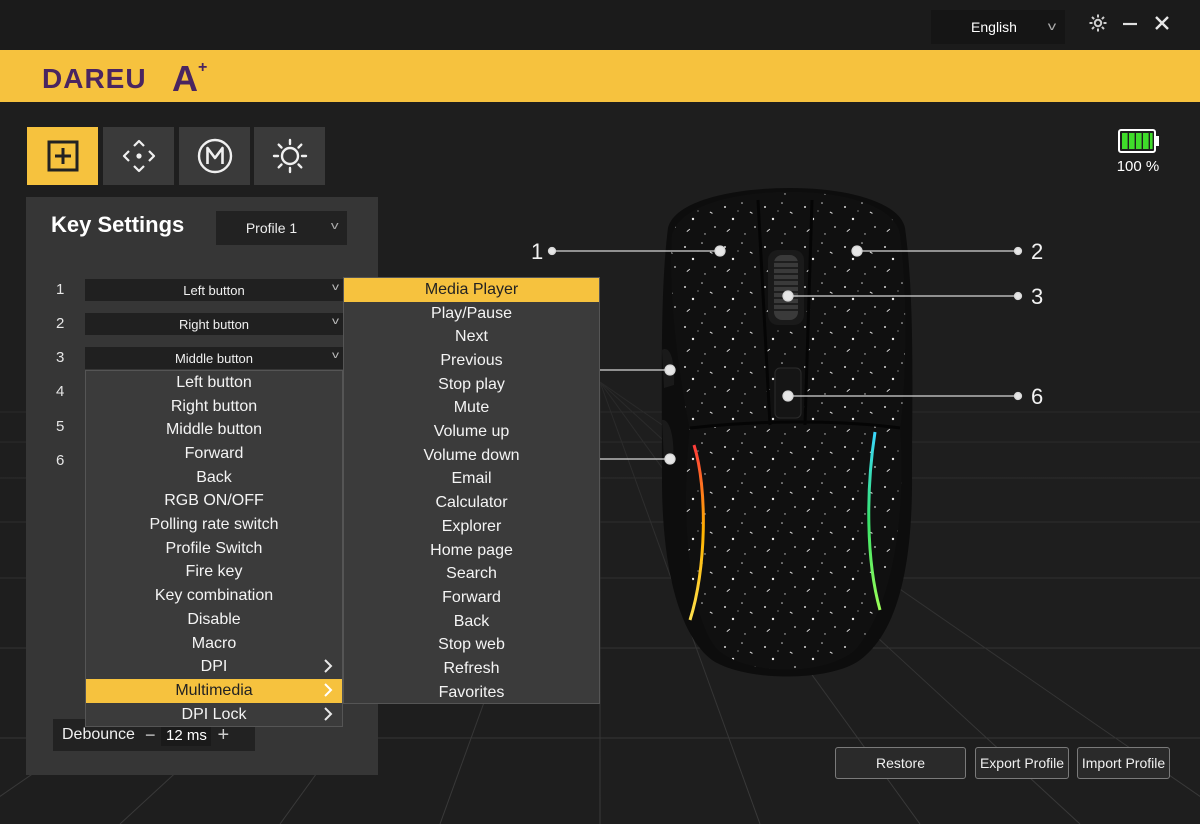  Describe the element at coordinates (1123, 763) in the screenshot. I see `import-profile-button: Import Profile` at that location.